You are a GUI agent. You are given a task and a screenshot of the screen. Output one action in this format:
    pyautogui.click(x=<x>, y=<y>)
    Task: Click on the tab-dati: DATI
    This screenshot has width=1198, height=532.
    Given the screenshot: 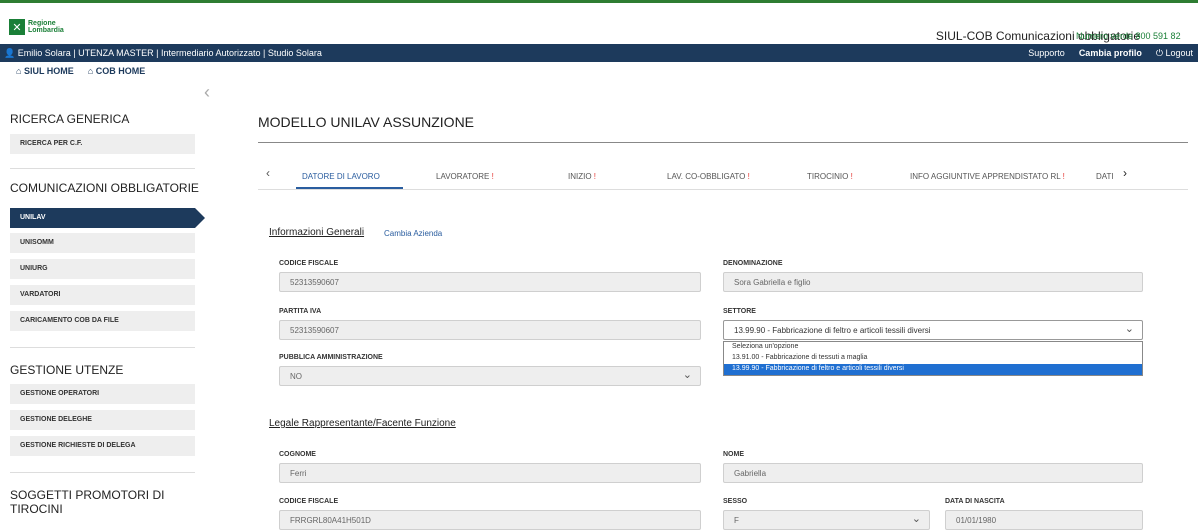 What is the action you would take?
    pyautogui.click(x=1105, y=176)
    